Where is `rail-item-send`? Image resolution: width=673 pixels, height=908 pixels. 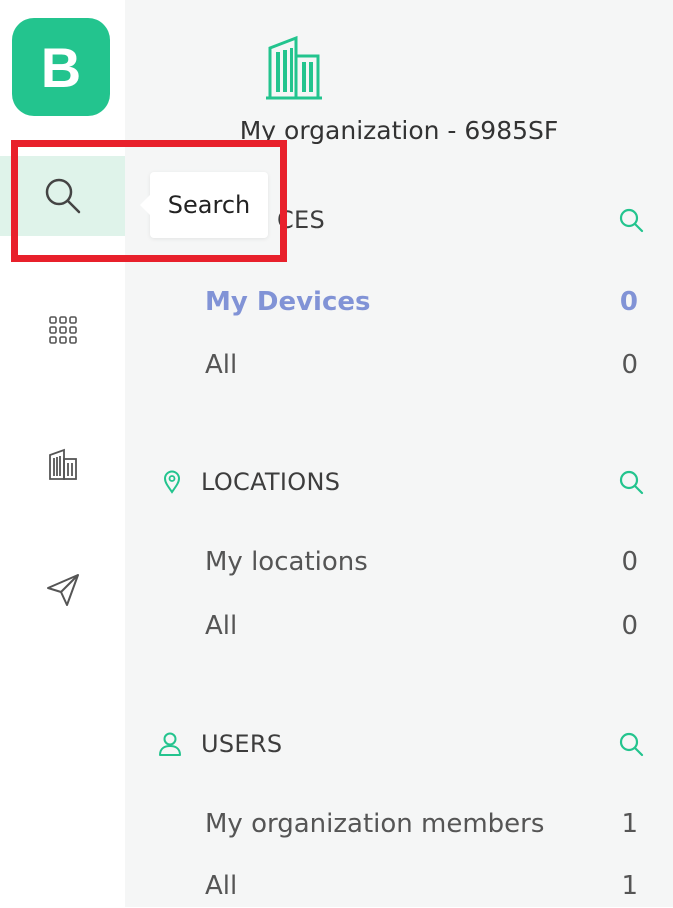 rail-item-send is located at coordinates (62, 590).